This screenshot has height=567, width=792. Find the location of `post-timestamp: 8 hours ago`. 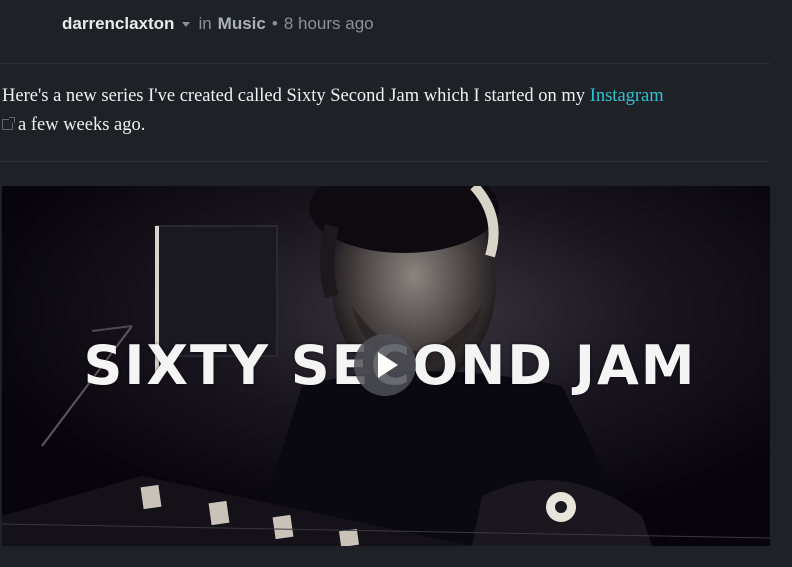

post-timestamp: 8 hours ago is located at coordinates (329, 24).